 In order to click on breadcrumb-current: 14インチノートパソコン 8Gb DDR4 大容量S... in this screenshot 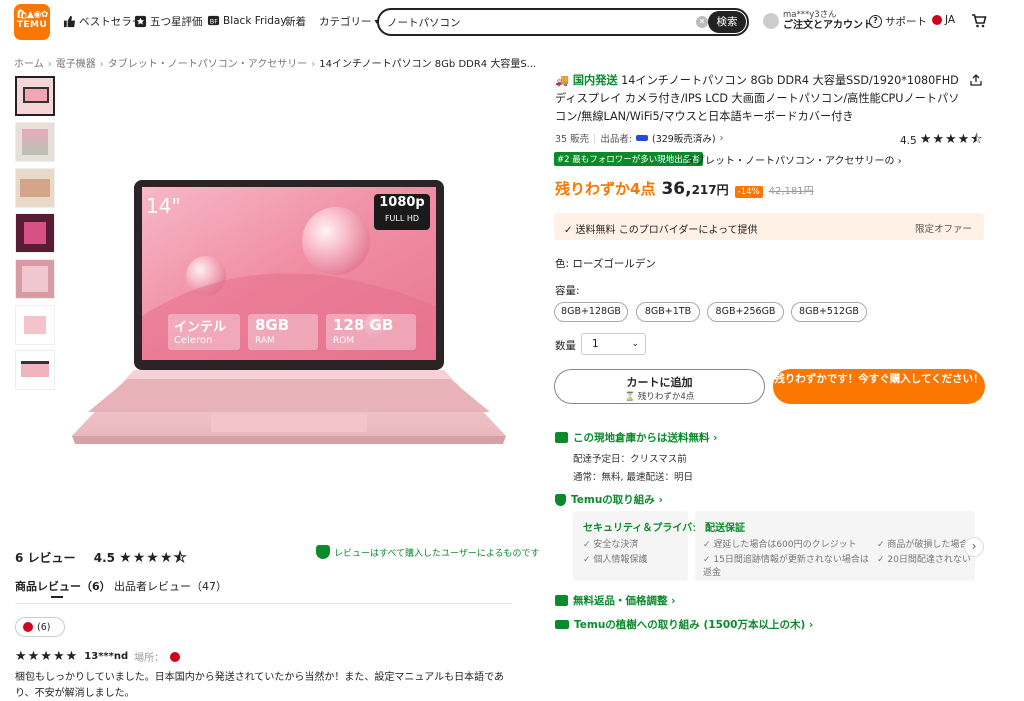, I will do `click(428, 64)`.